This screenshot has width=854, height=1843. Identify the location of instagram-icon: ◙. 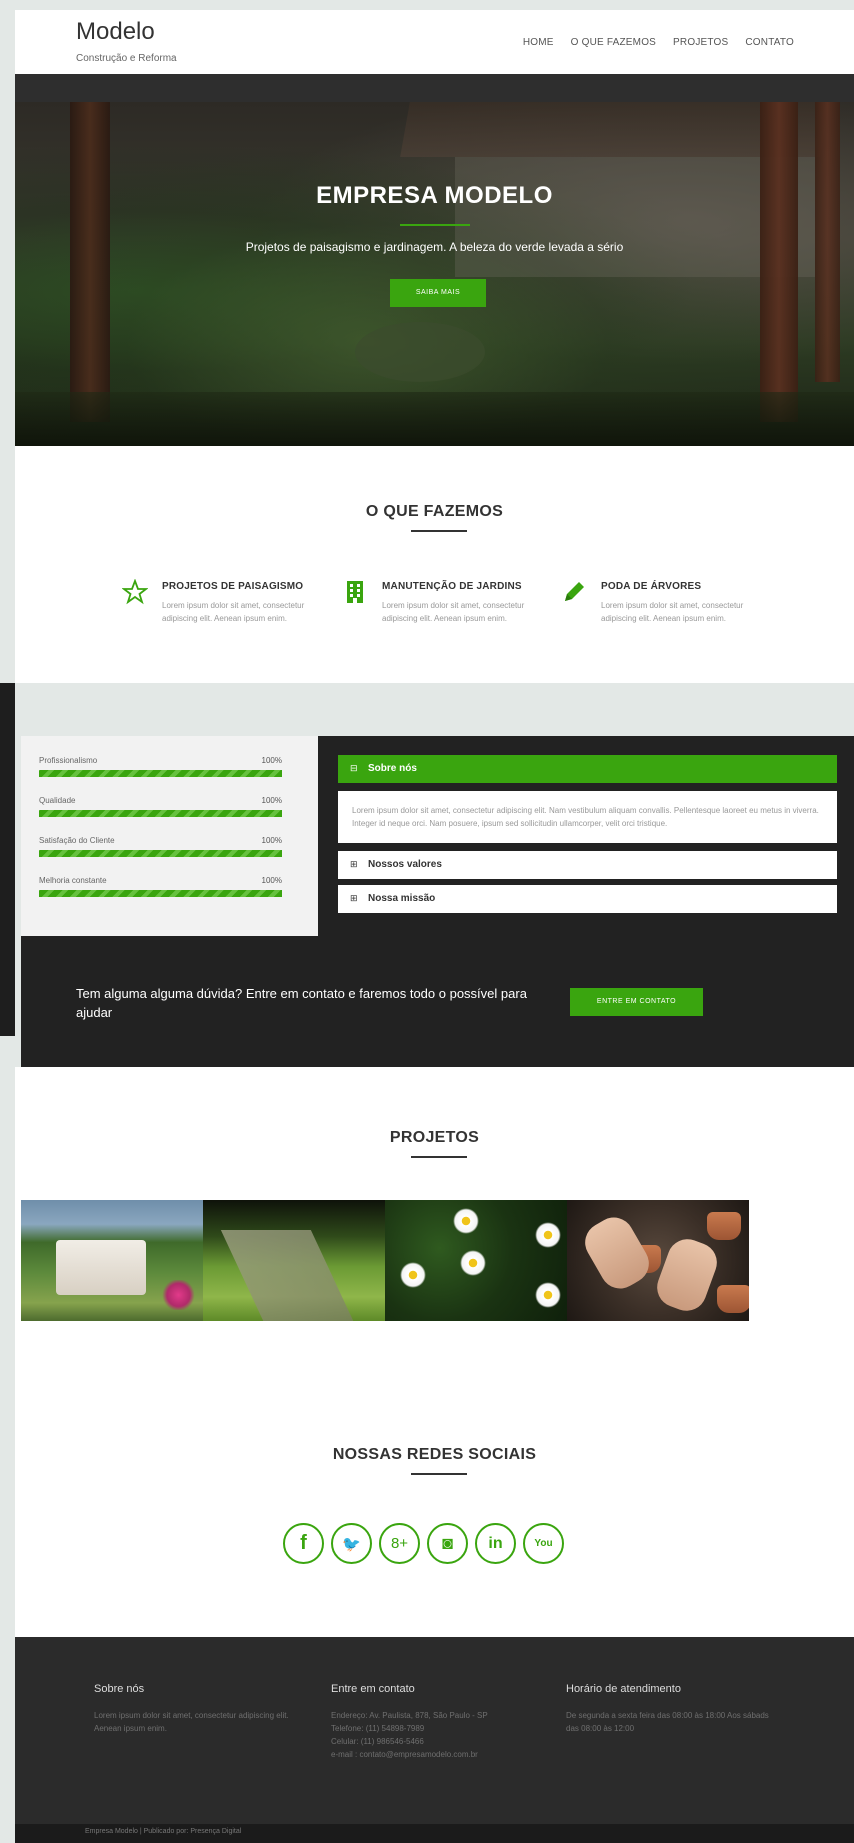
(447, 1543).